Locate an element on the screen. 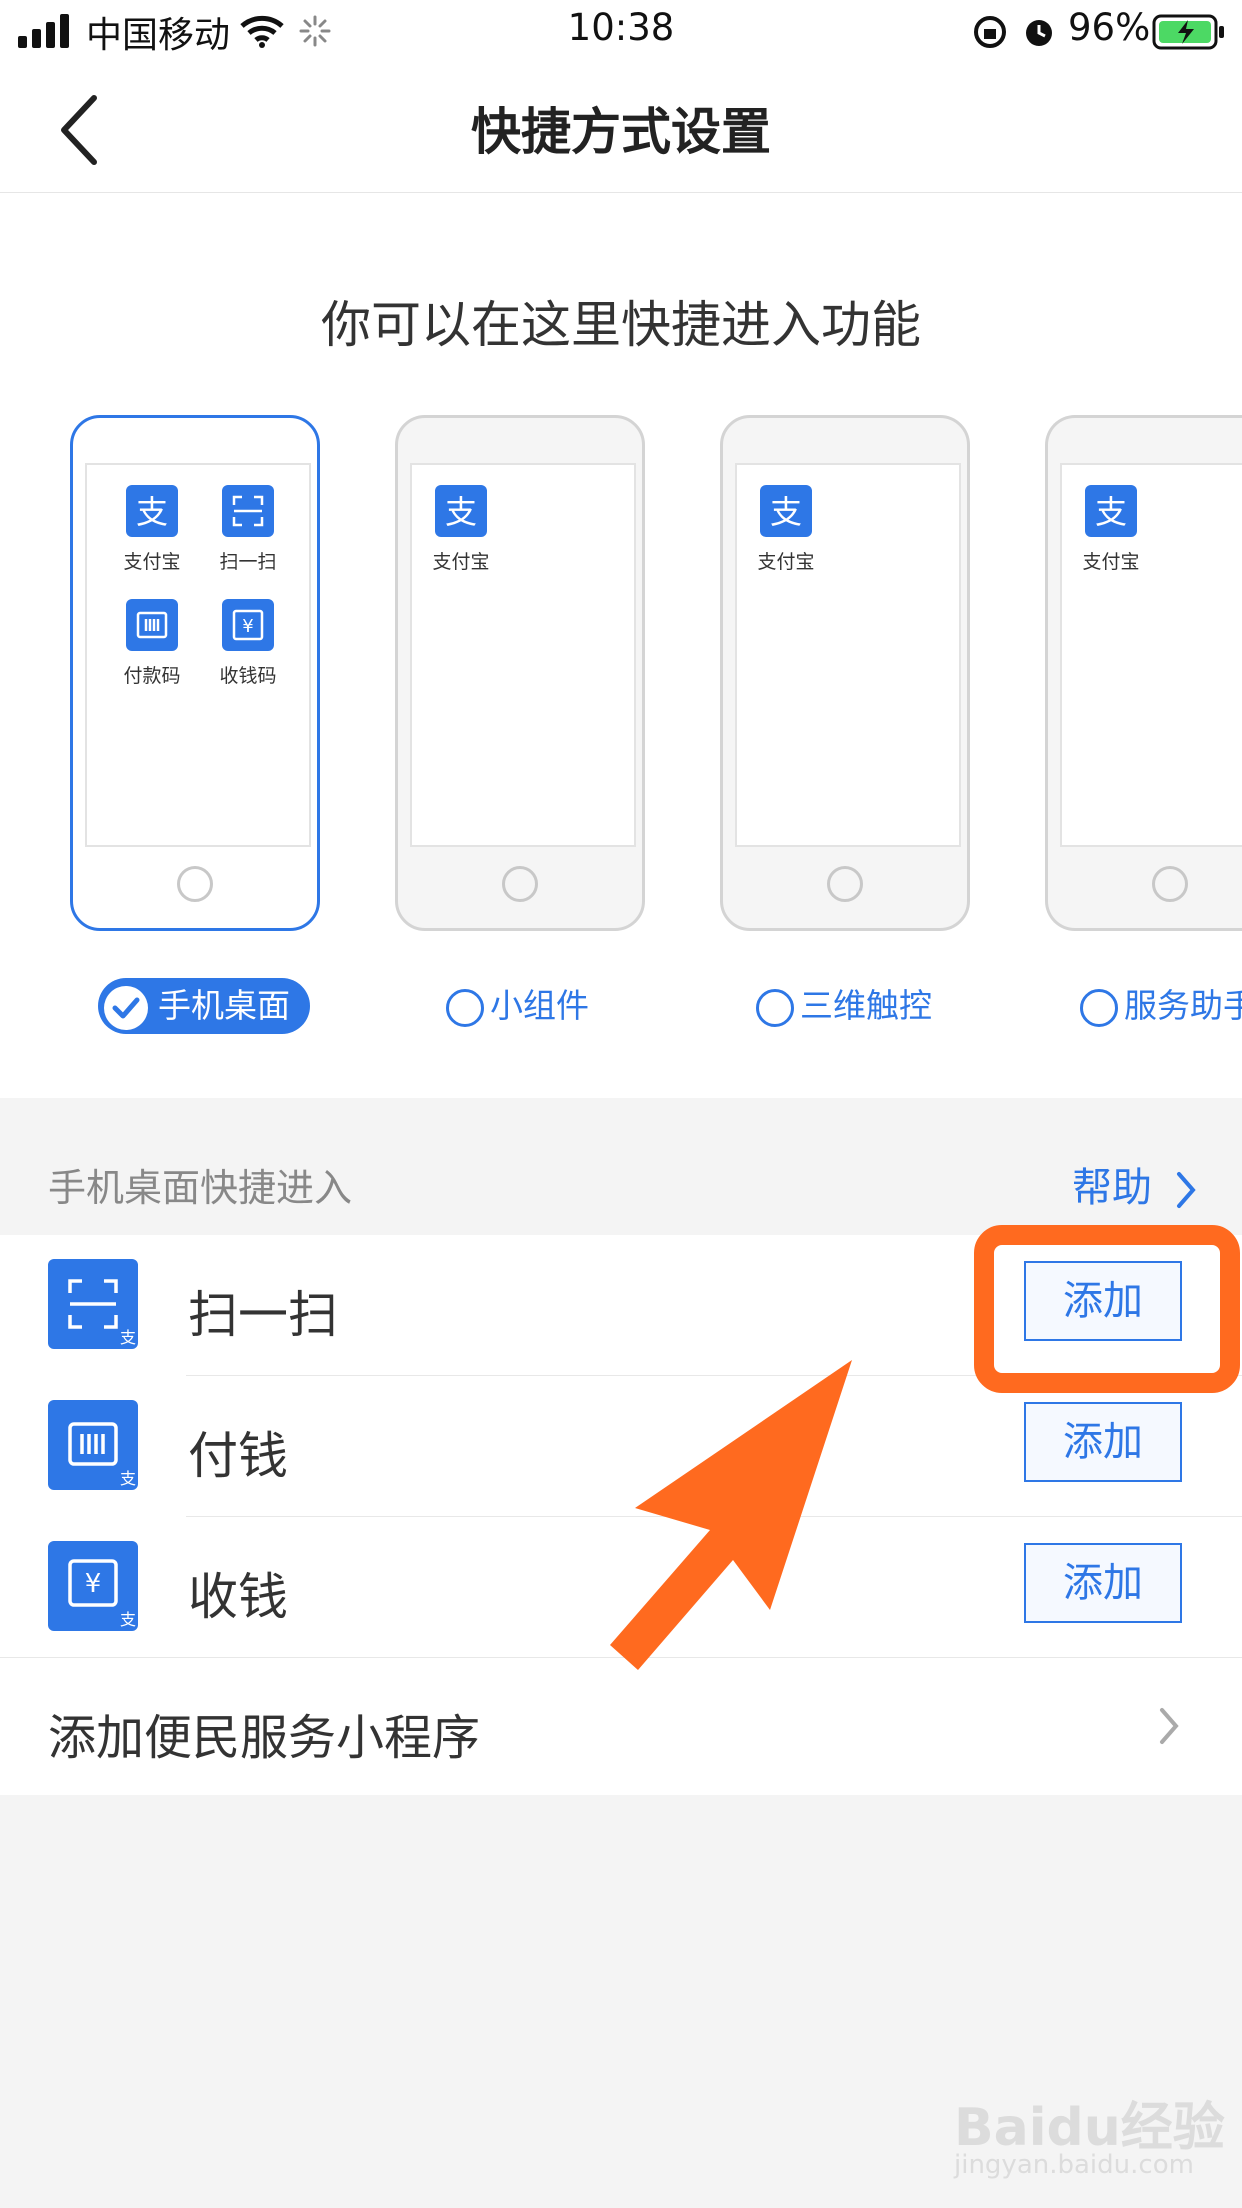 The height and width of the screenshot is (2208, 1242). option-label: 三维触控 is located at coordinates (866, 1005).